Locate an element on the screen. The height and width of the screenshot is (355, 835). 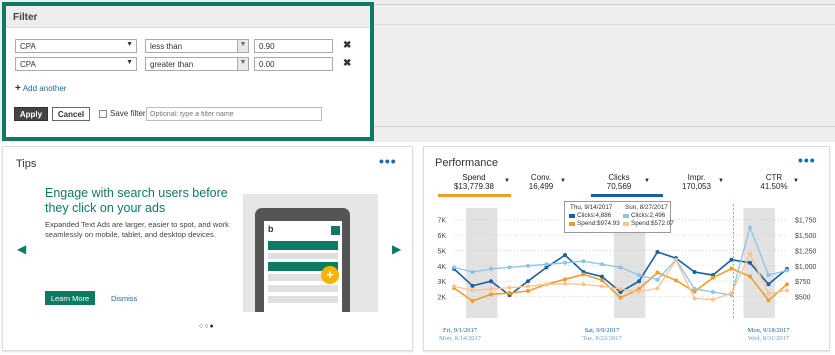
metric-spend: Spend $13,779.38 ▼ is located at coordinates (477, 182).